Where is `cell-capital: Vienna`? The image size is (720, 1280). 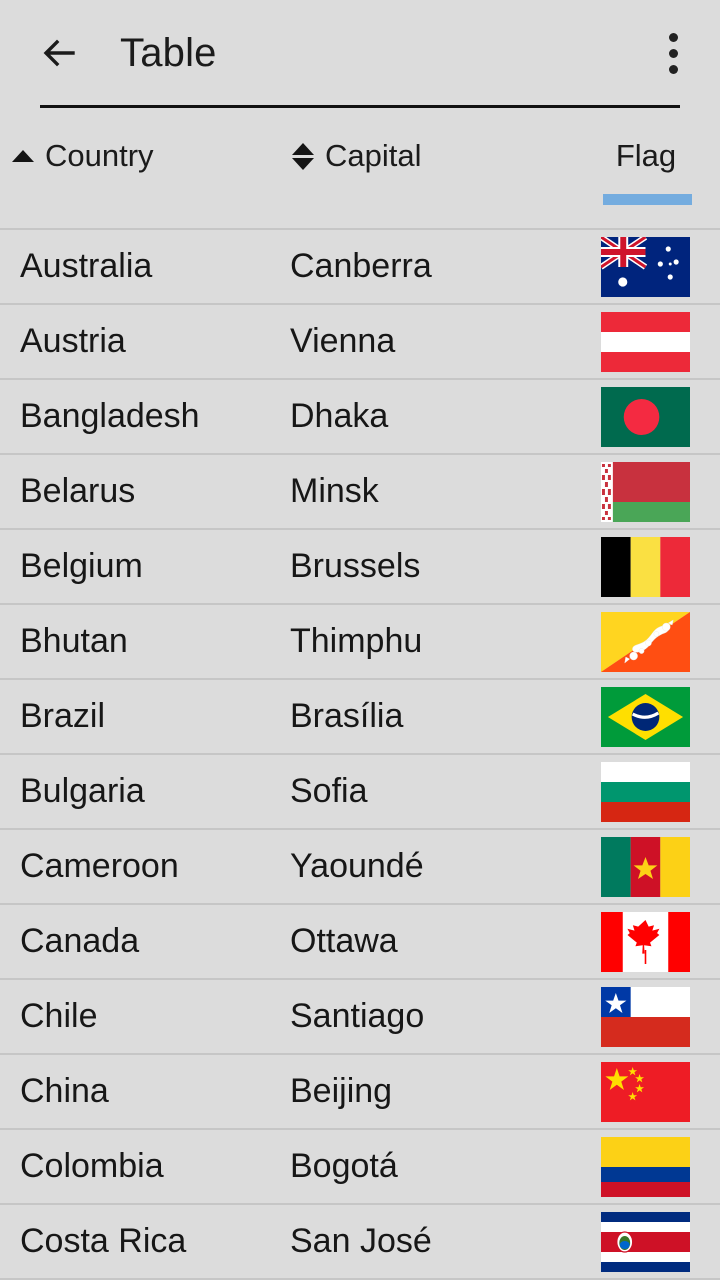 cell-capital: Vienna is located at coordinates (343, 341).